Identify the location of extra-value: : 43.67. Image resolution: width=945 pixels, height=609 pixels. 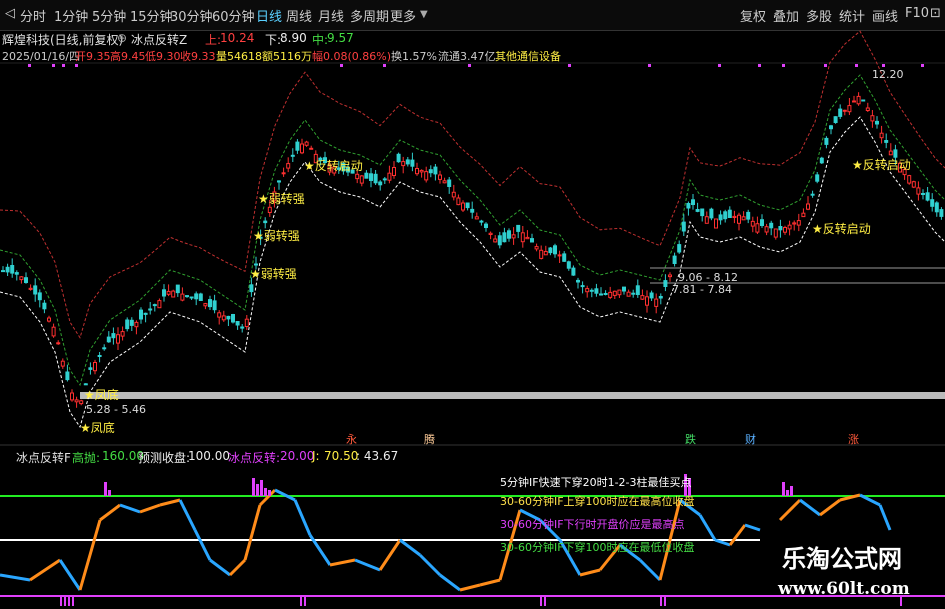
(377, 456).